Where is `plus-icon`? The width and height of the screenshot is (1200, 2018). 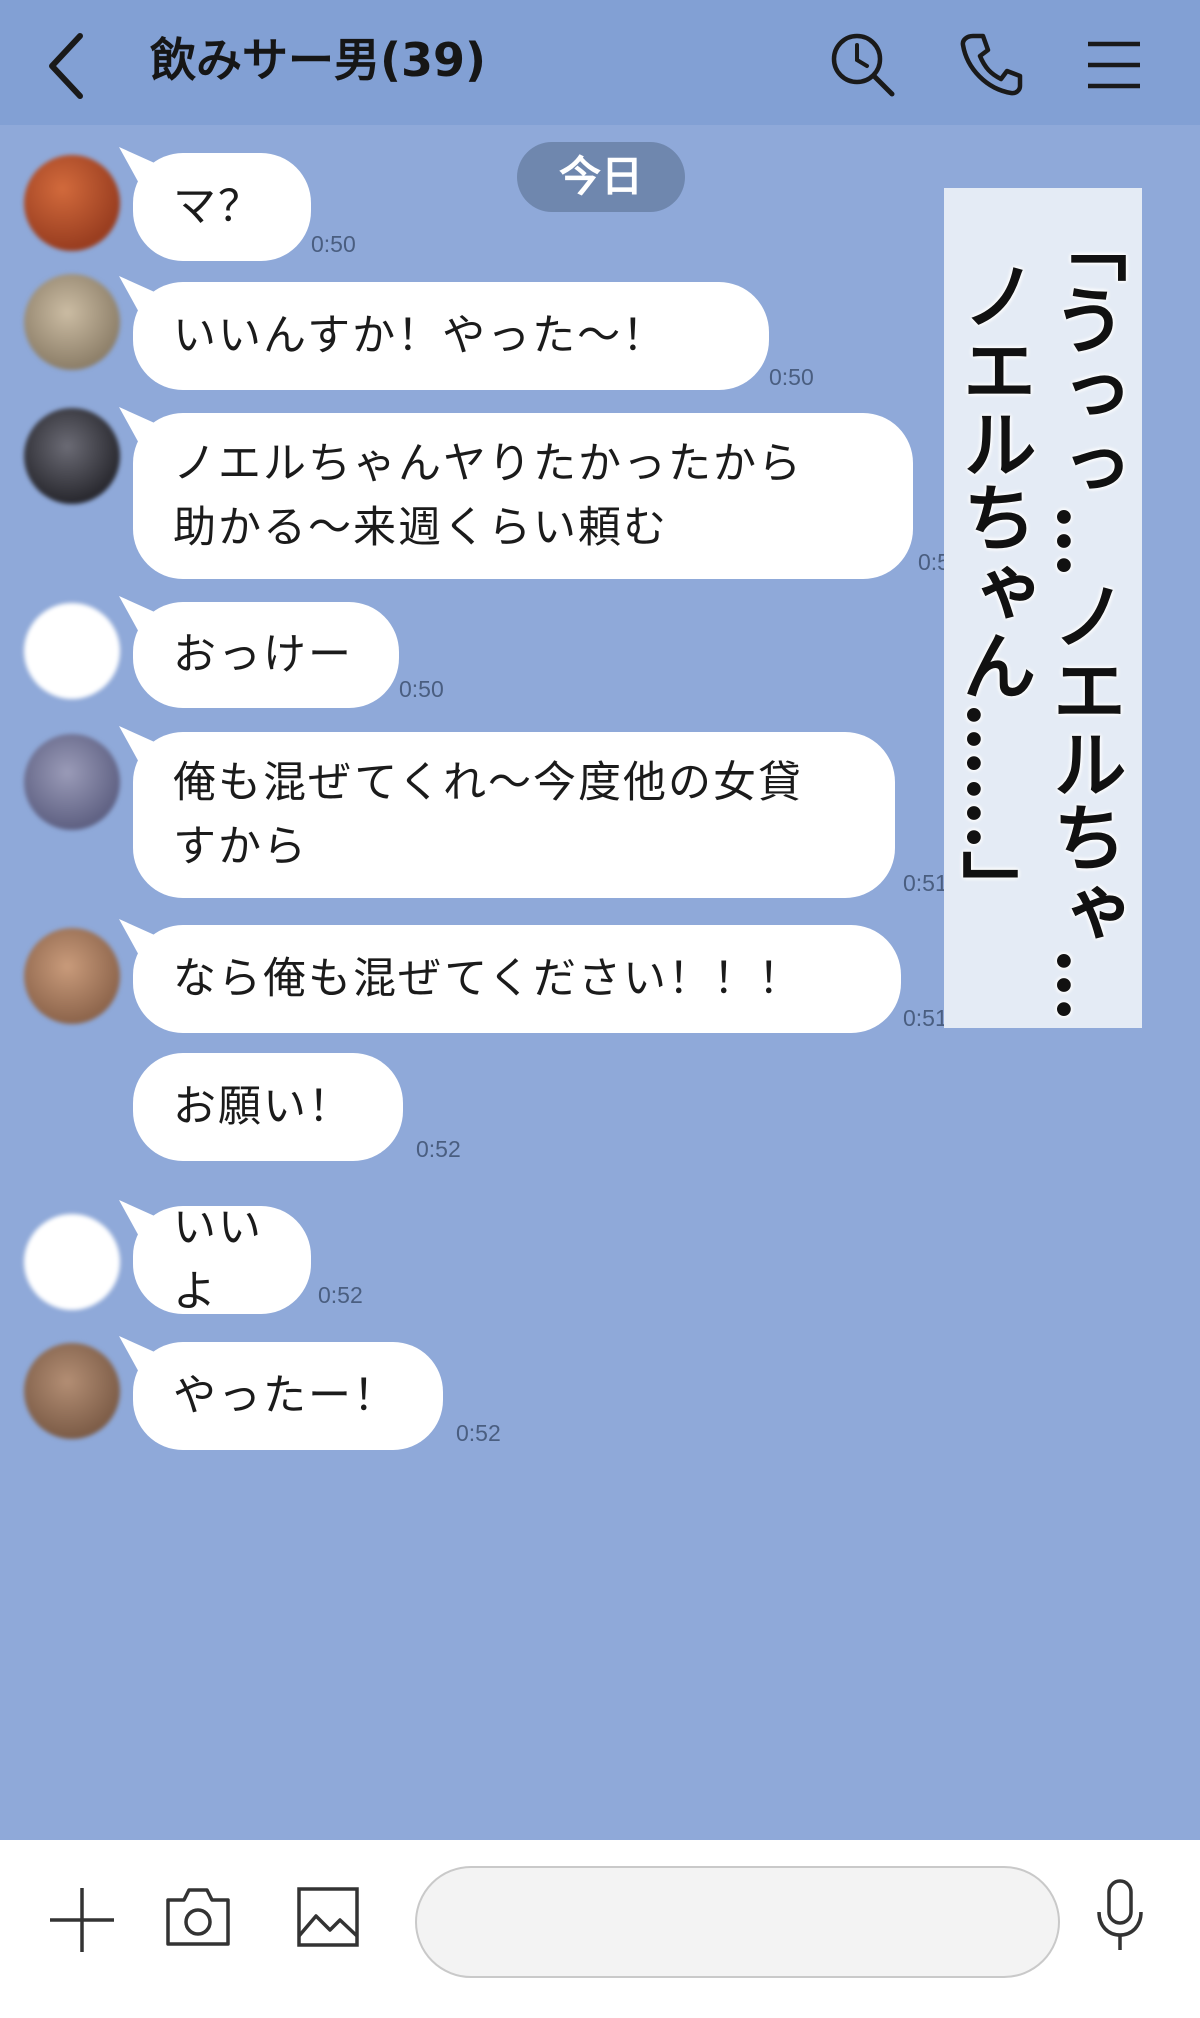 plus-icon is located at coordinates (82, 1920).